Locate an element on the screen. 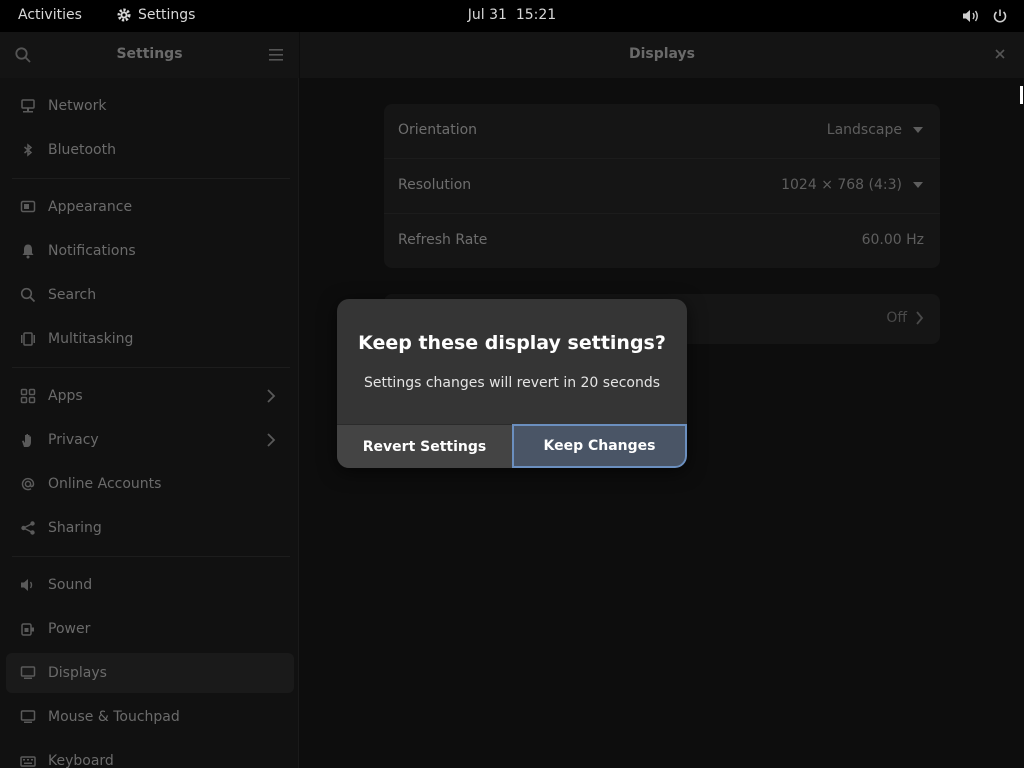  sidebar-item-label: Multitasking is located at coordinates (91, 339).